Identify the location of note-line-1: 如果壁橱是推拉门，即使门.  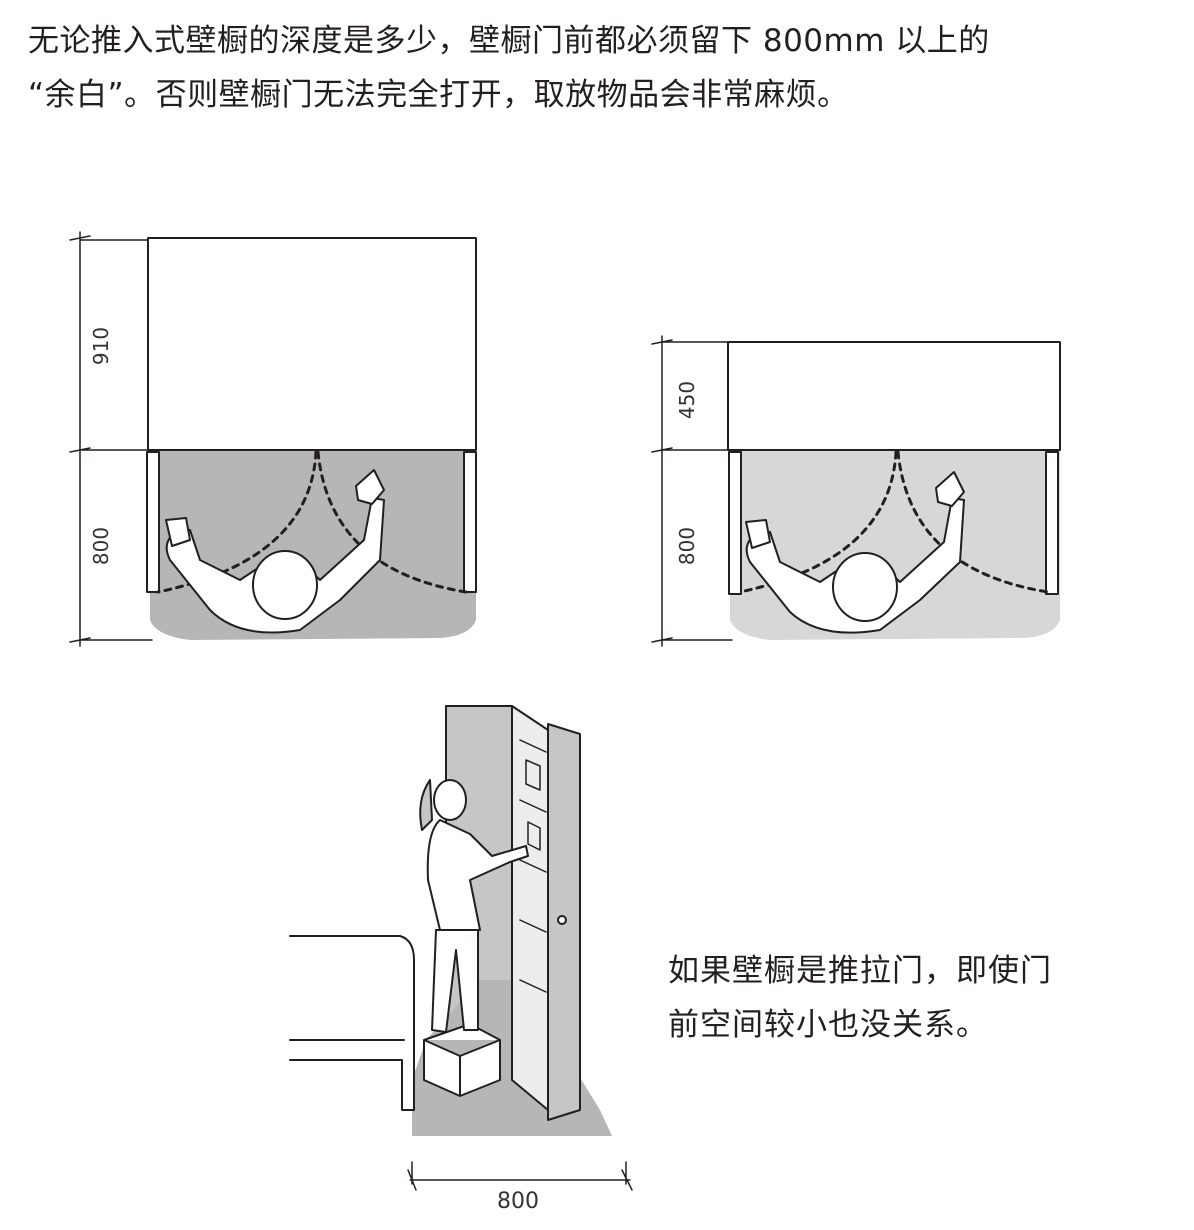
(860, 971).